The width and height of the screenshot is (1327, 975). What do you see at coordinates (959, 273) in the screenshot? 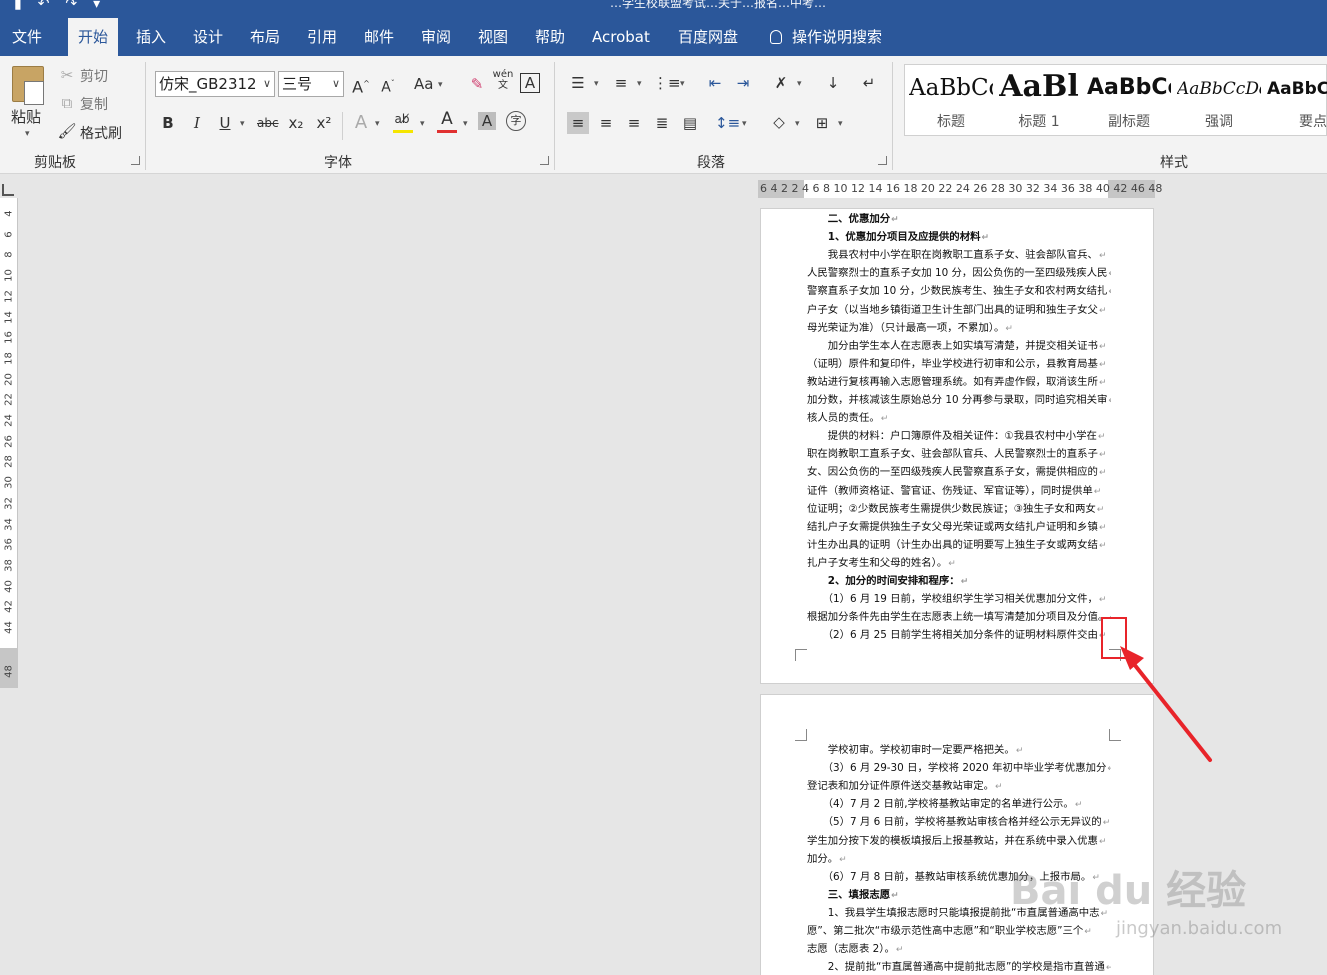
I see `document-line: 人民警察烈士的直系子女加 10 分，因公负伤的一至四级残疾人民↵` at bounding box center [959, 273].